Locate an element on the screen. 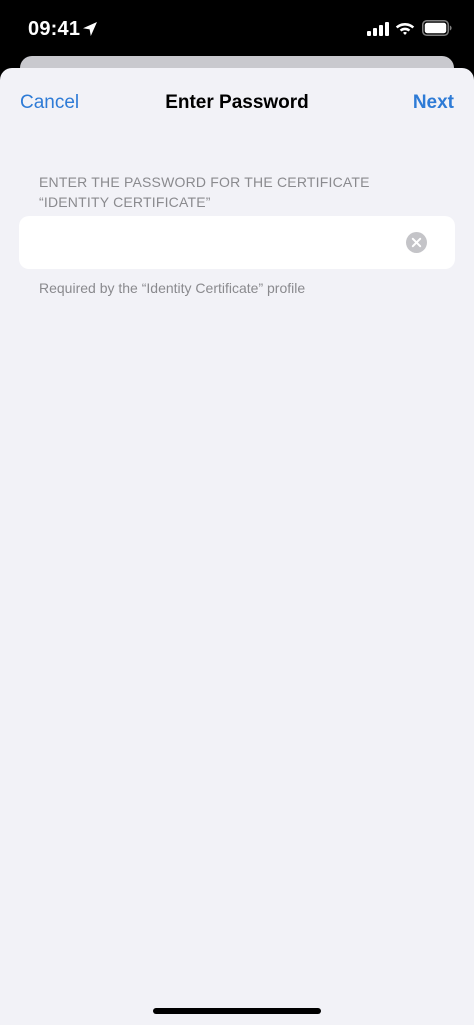  battery-icon is located at coordinates (437, 28).